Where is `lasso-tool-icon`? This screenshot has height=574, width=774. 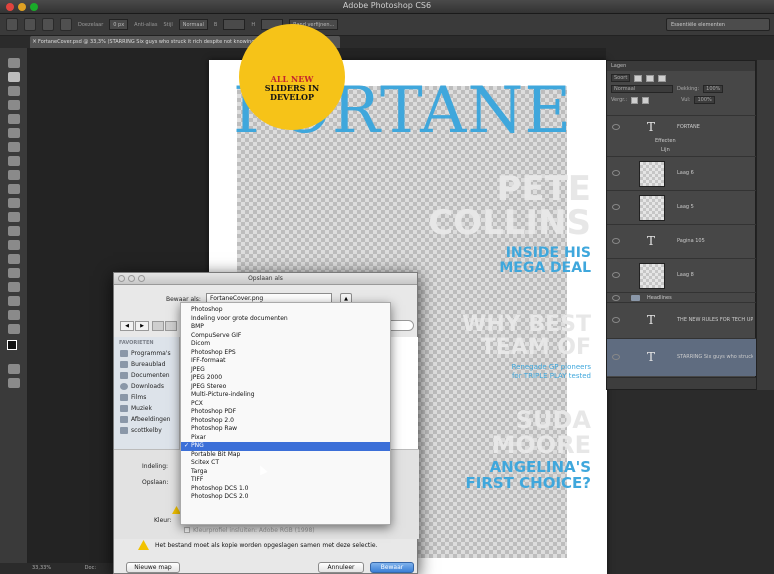
lasso-tool-icon is located at coordinates (14, 91).